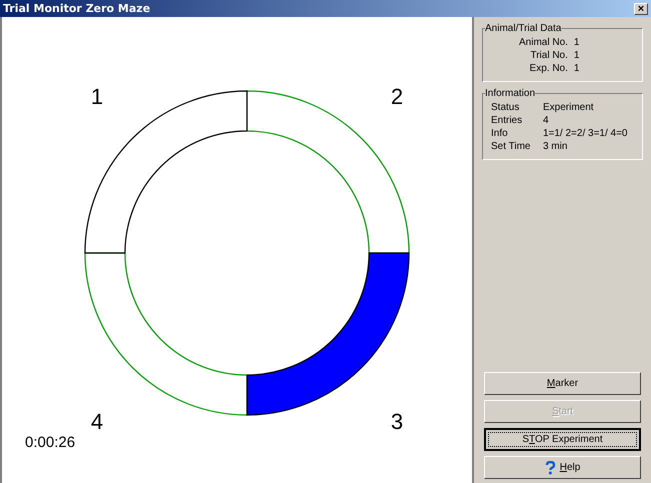  I want to click on field-label: Set Time, so click(511, 146).